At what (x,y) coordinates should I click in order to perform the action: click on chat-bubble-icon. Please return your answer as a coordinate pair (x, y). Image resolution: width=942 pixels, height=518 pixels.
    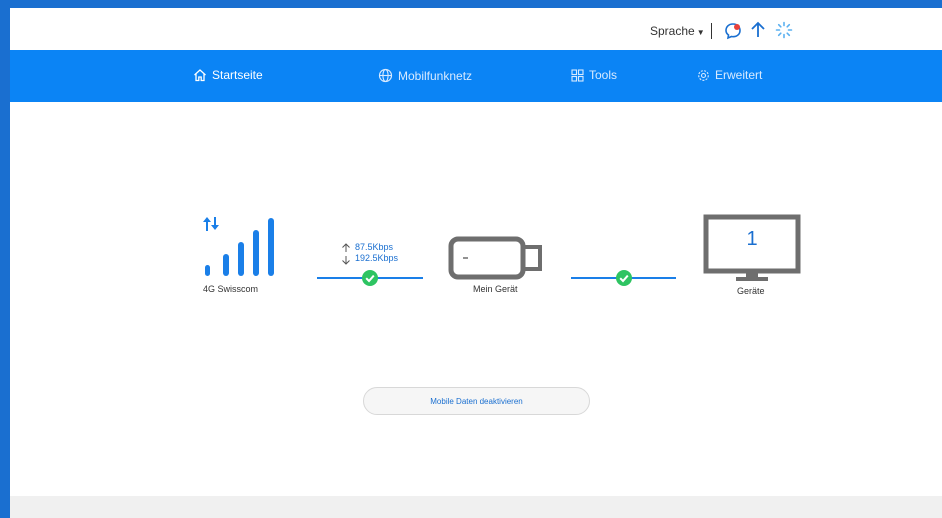
    Looking at the image, I should click on (733, 33).